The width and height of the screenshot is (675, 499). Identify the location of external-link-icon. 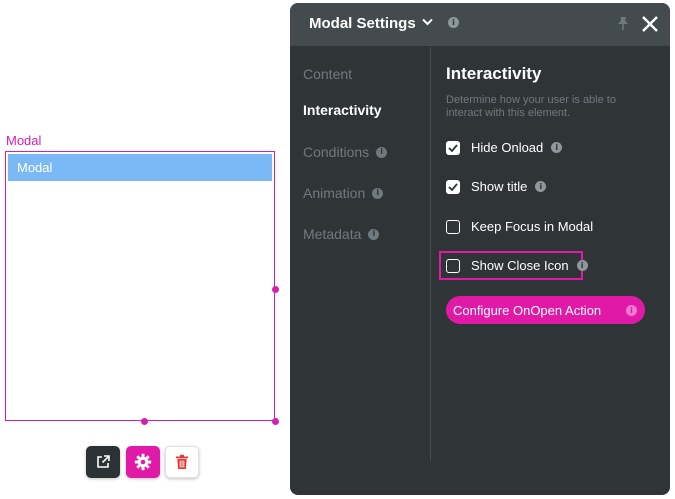
(103, 461).